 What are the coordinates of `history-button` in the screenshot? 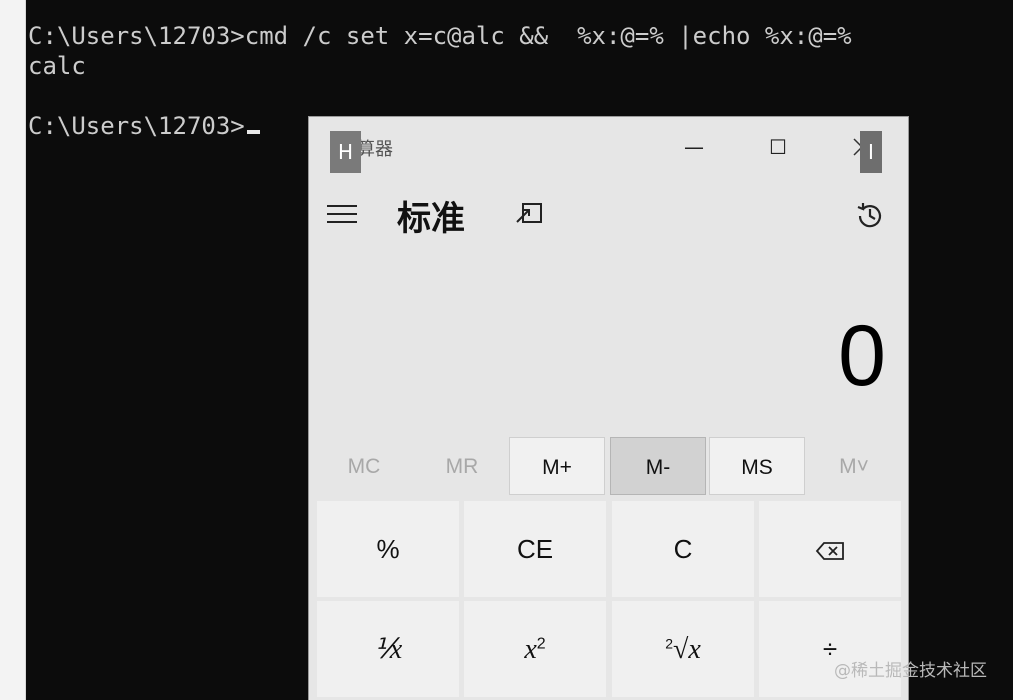 It's located at (870, 216).